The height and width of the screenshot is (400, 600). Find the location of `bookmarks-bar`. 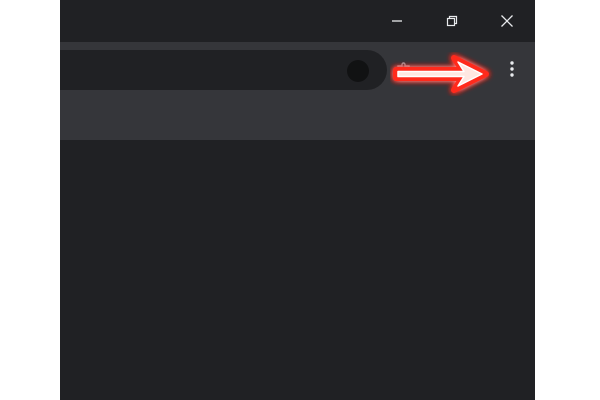

bookmarks-bar is located at coordinates (297, 119).